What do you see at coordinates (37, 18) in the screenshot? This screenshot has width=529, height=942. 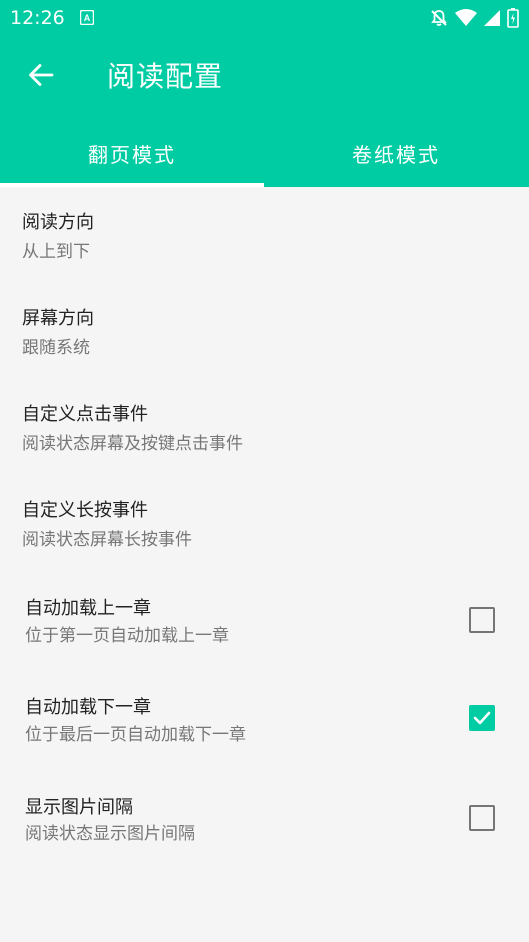 I see `status-time: 12:26` at bounding box center [37, 18].